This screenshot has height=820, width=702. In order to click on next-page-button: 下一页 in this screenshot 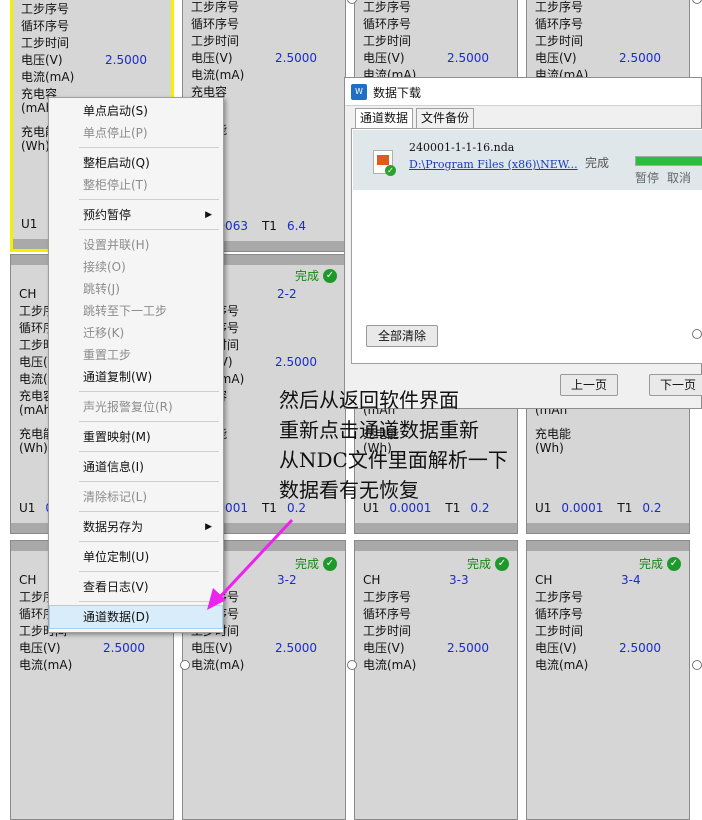, I will do `click(675, 385)`.